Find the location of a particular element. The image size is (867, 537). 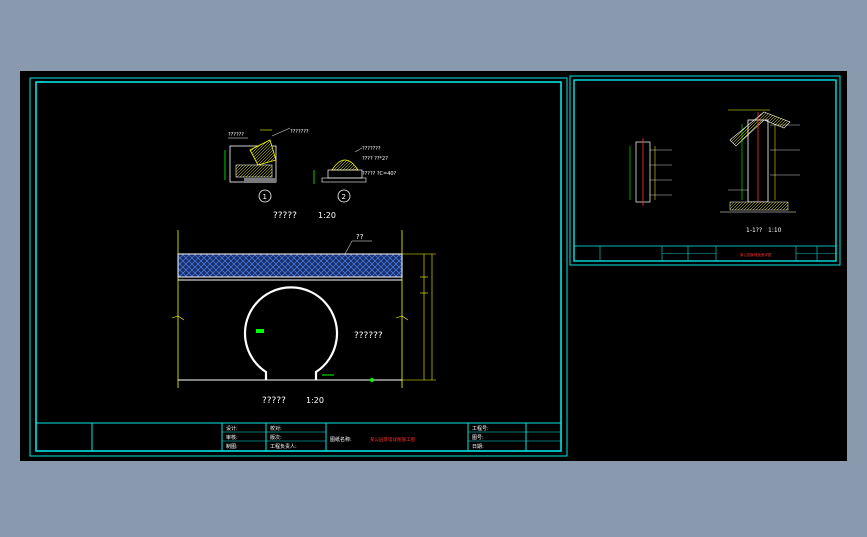

wall-coping is located at coordinates (290, 265).